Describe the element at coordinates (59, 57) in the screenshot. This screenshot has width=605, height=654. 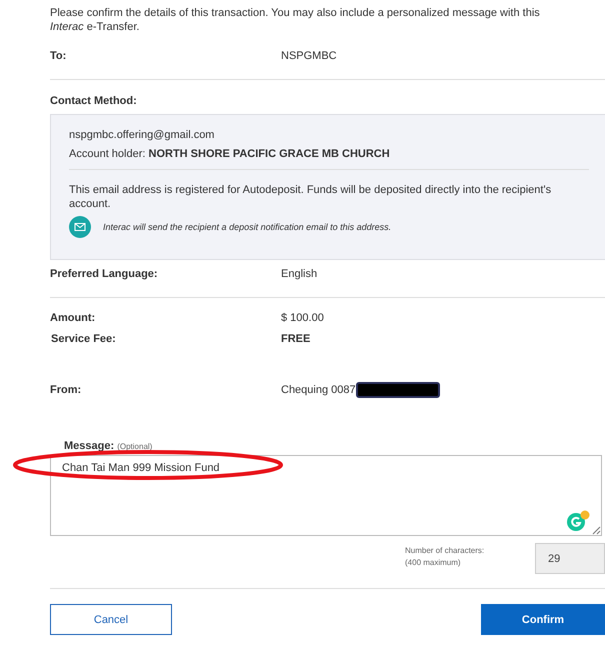
I see `to-label: To:` at that location.